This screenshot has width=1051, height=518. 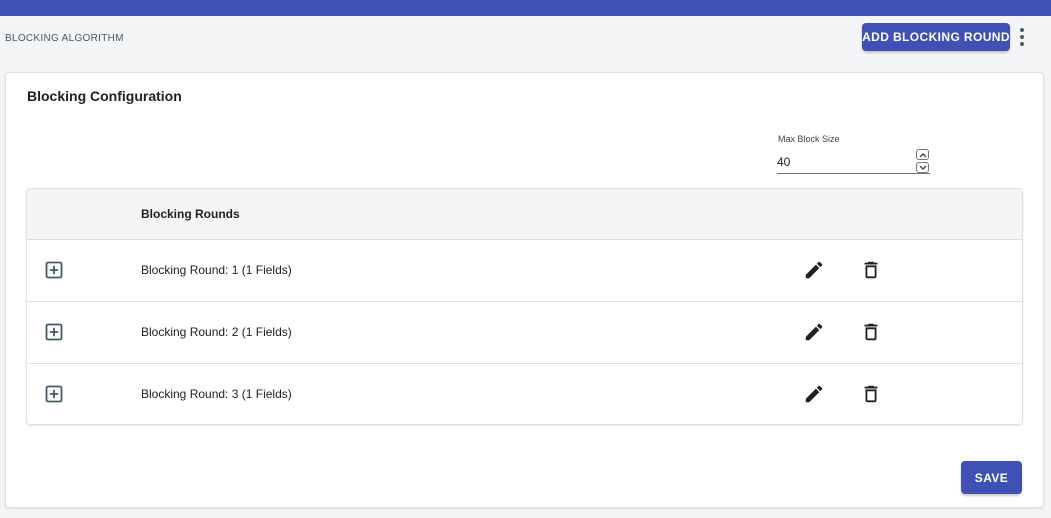 What do you see at coordinates (853, 162) in the screenshot?
I see `max-block-size-input` at bounding box center [853, 162].